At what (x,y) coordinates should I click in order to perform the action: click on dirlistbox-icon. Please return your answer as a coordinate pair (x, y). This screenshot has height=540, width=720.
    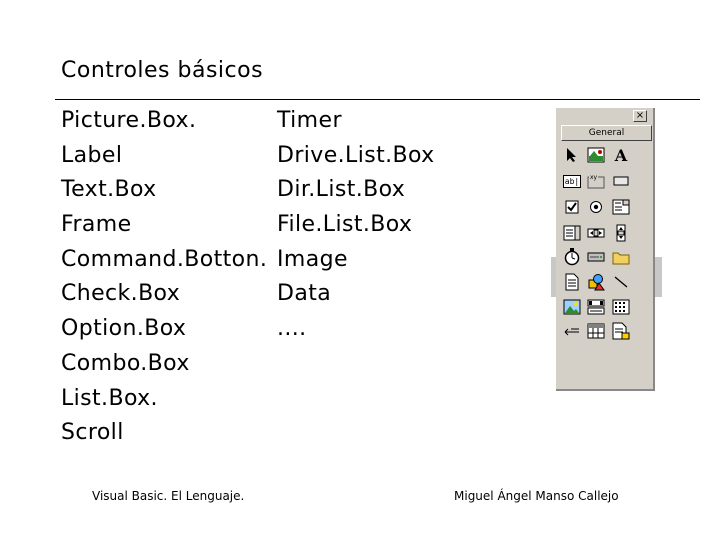
    Looking at the image, I should click on (621, 257).